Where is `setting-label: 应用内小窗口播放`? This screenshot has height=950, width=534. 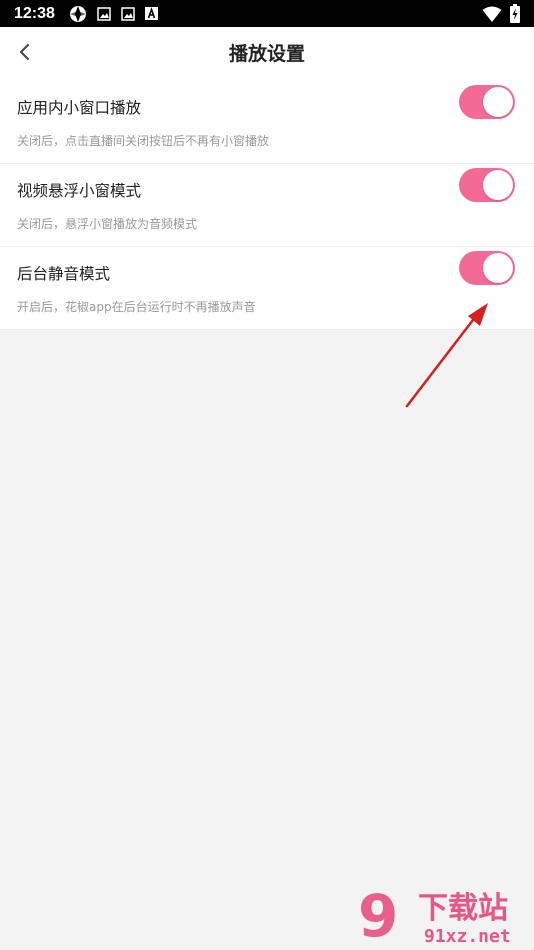
setting-label: 应用内小窗口播放 is located at coordinates (79, 108).